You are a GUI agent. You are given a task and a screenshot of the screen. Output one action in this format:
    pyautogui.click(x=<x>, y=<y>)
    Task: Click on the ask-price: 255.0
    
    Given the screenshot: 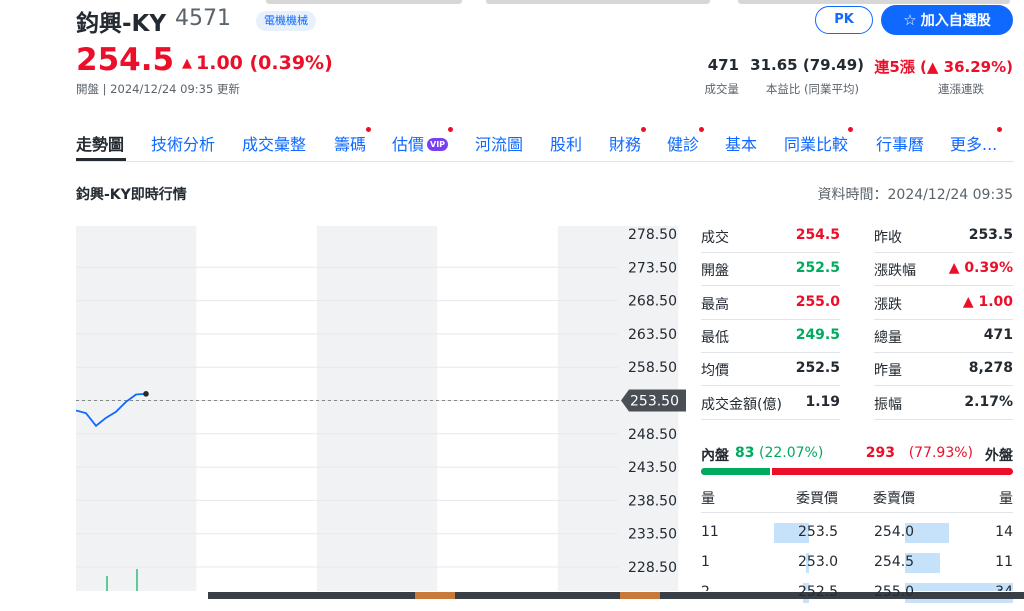 What is the action you would take?
    pyautogui.click(x=894, y=592)
    